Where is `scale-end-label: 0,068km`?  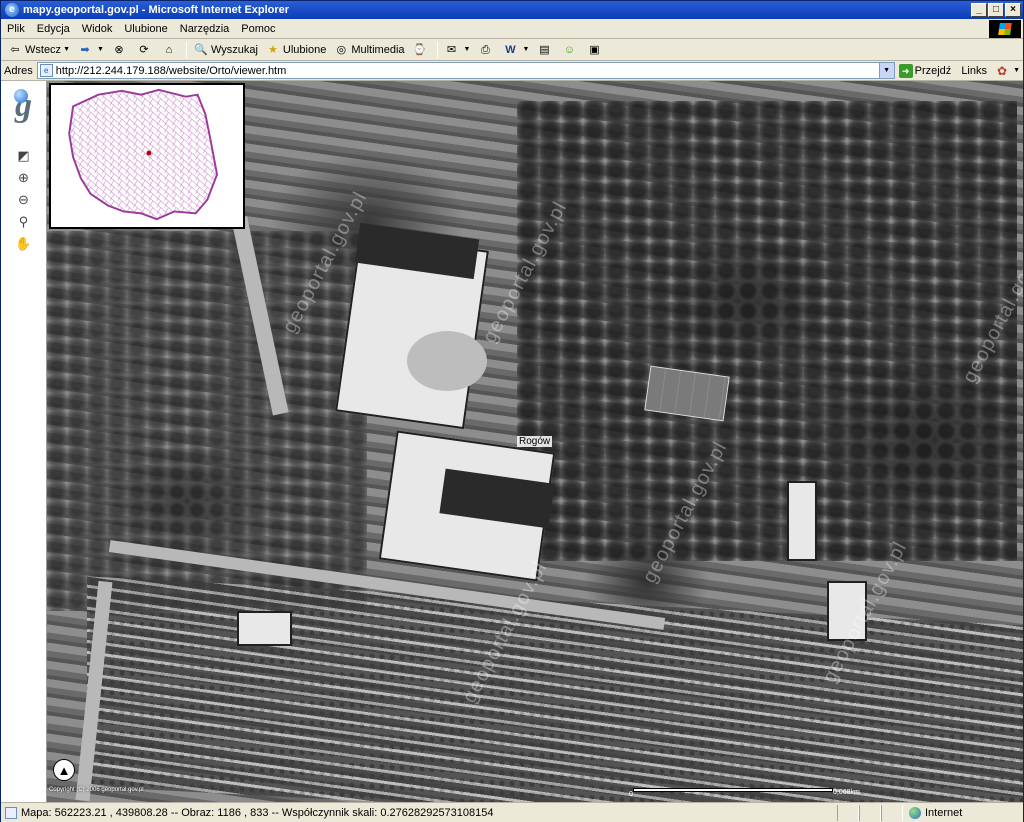 scale-end-label: 0,068km is located at coordinates (846, 792).